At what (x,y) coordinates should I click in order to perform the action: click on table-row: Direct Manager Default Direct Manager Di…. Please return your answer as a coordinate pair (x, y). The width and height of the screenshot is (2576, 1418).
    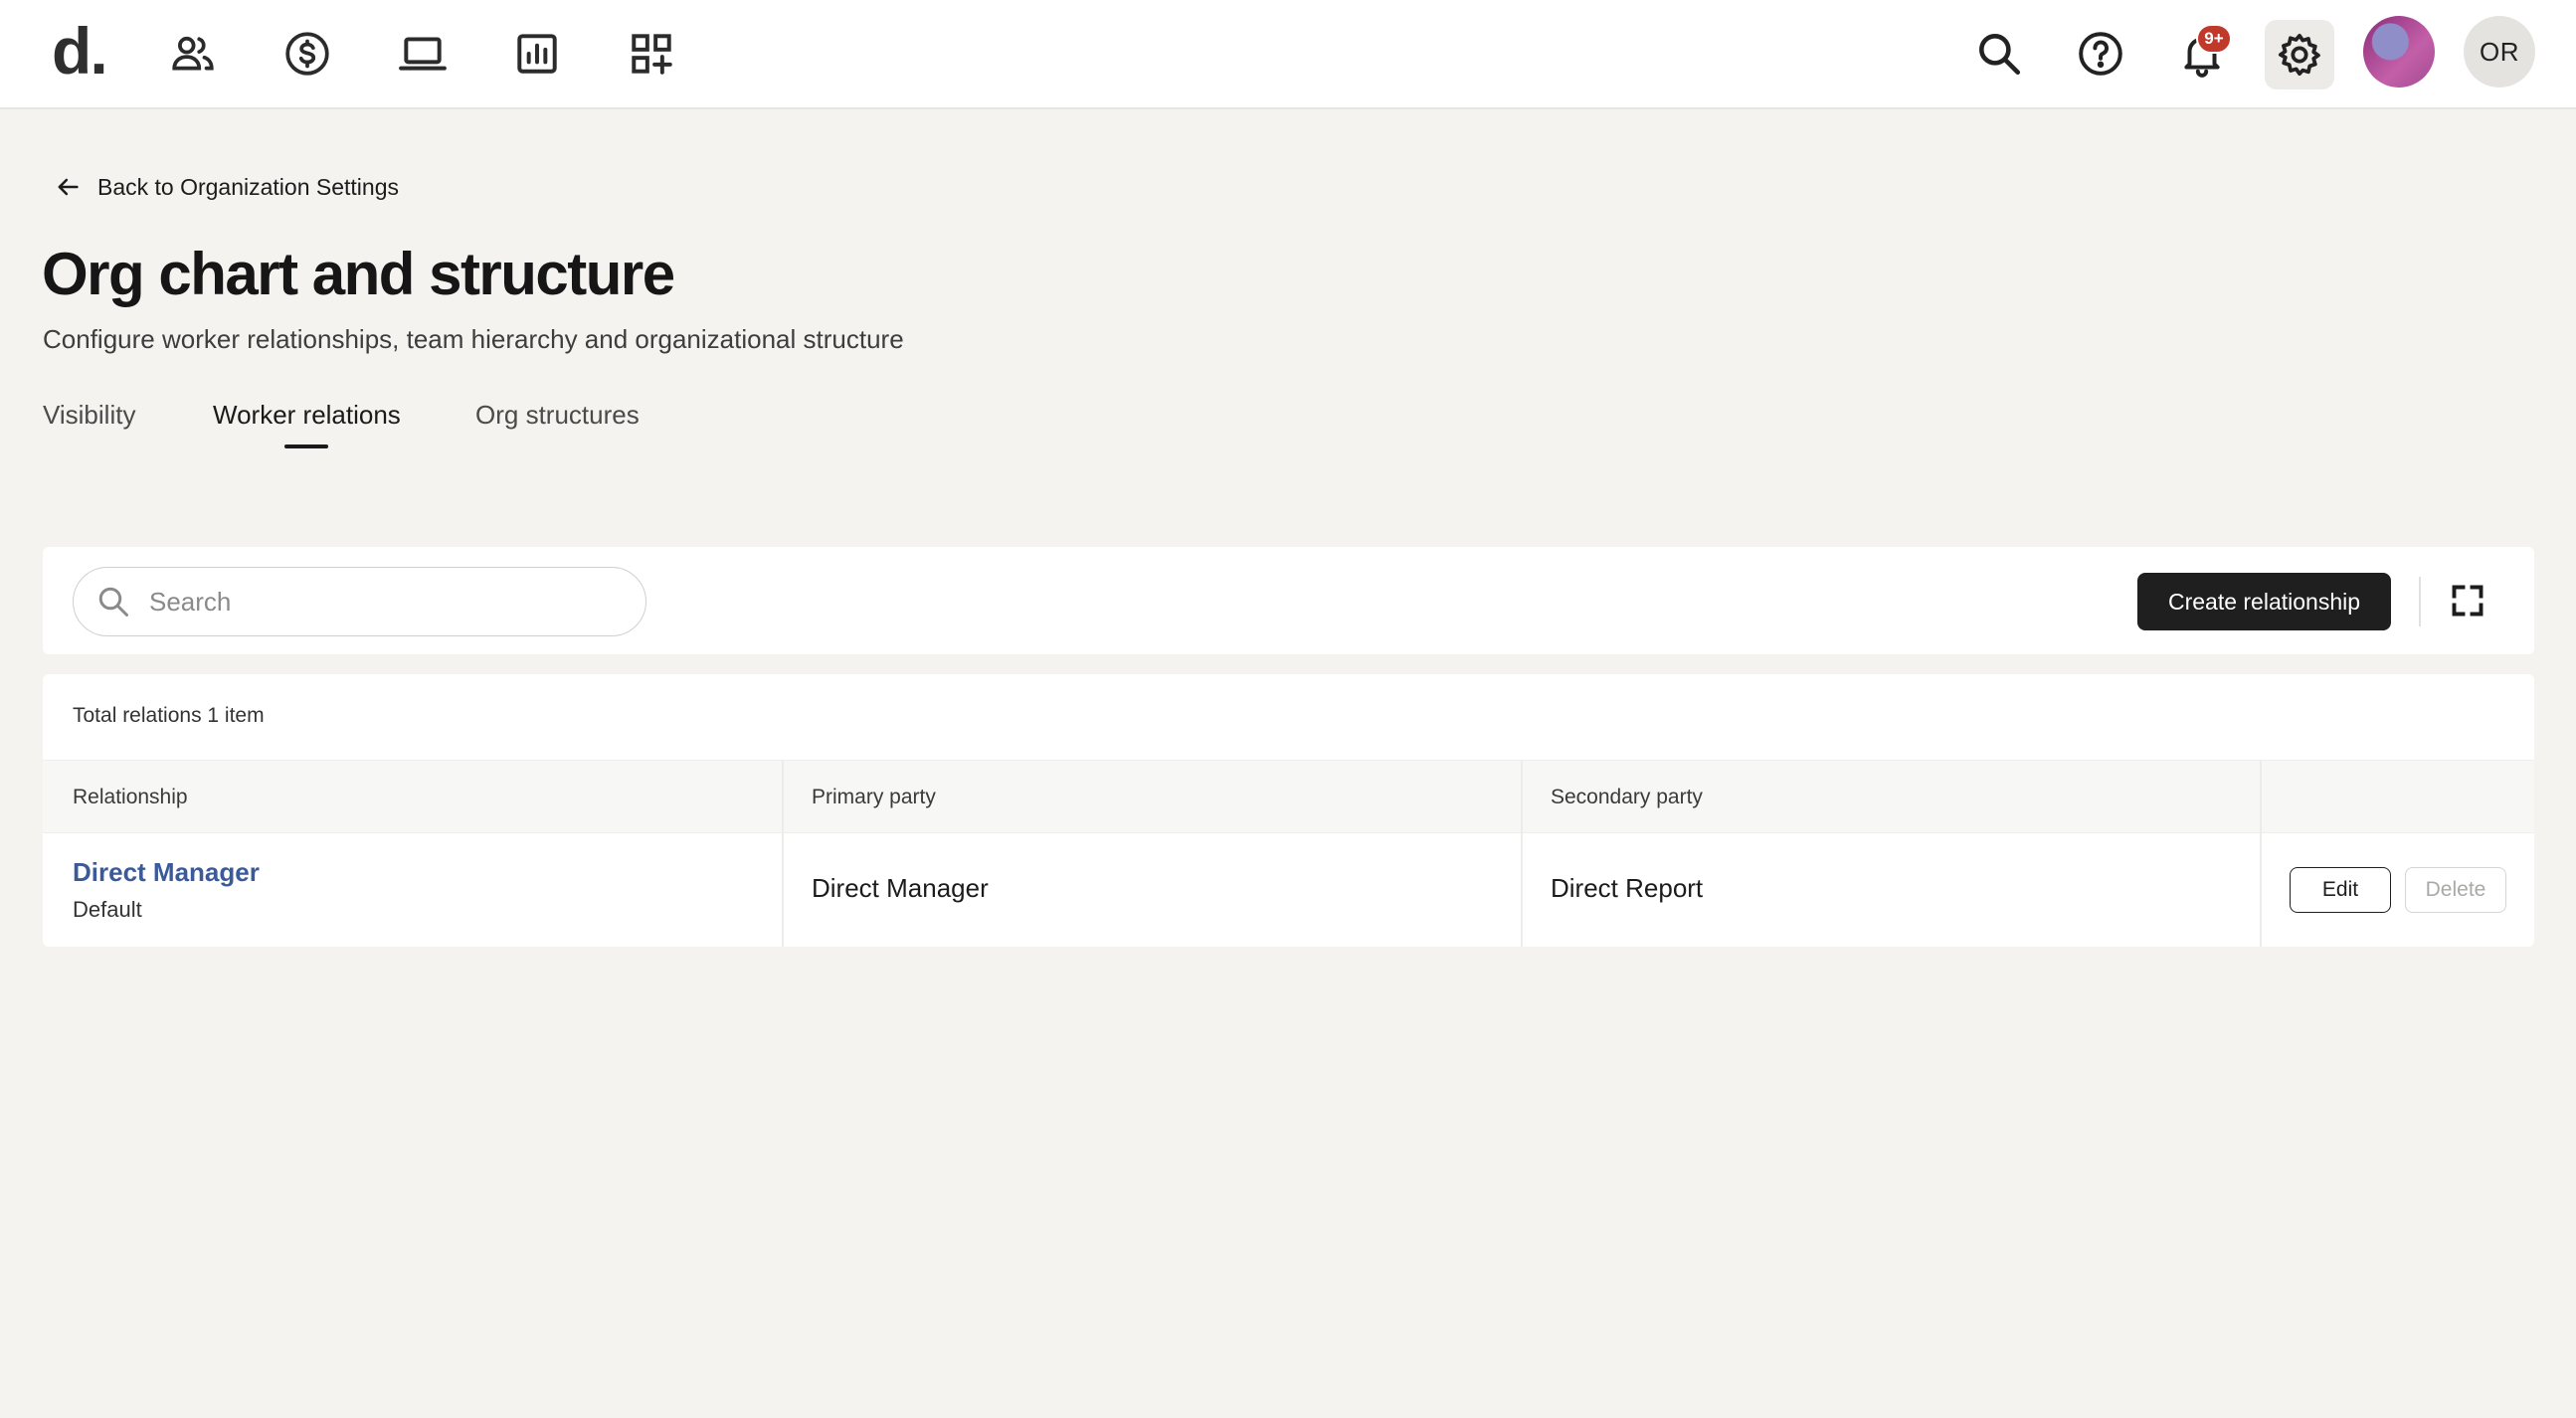
    Looking at the image, I should click on (1288, 890).